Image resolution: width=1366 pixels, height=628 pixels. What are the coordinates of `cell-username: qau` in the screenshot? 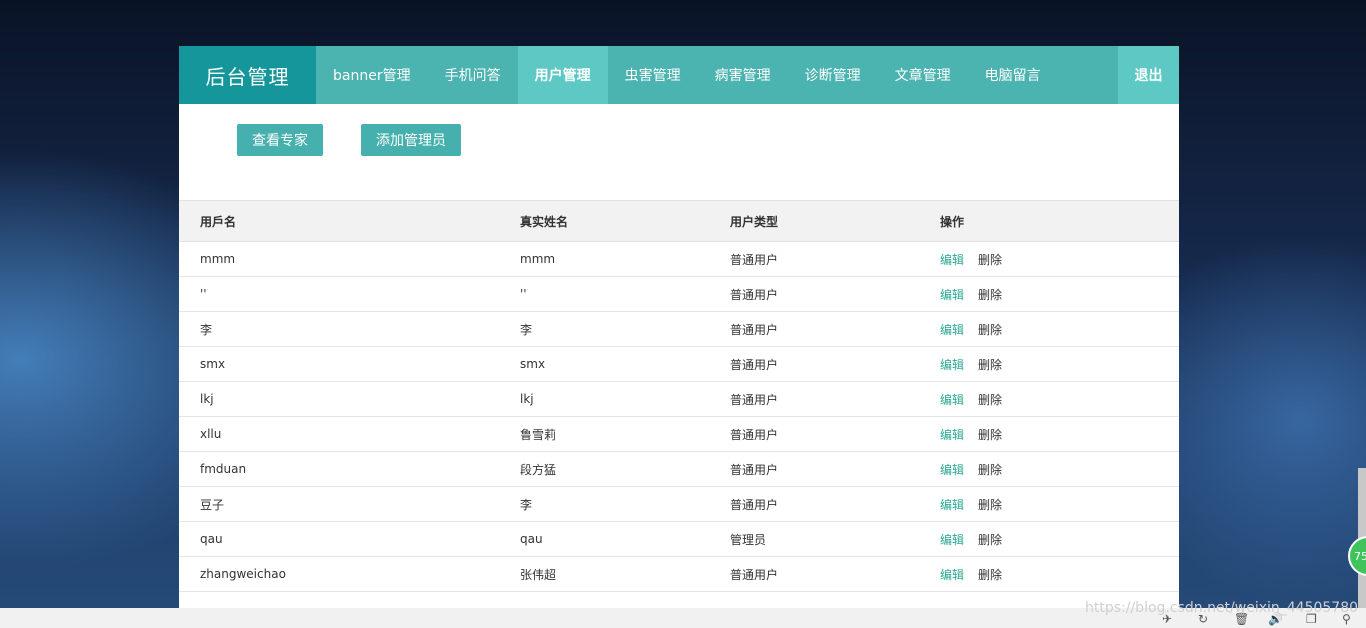 It's located at (211, 539).